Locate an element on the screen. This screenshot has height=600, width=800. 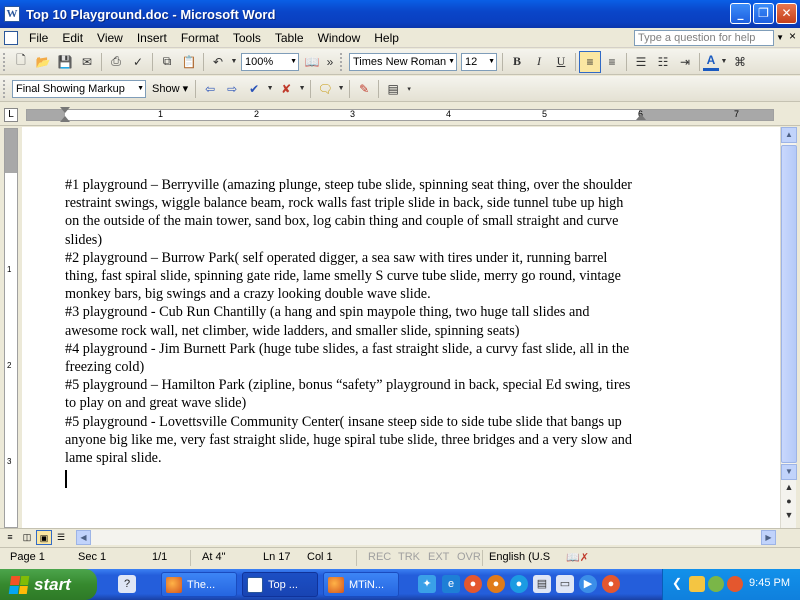
ask-dropdown-arrow-icon: ▼ is located at coordinates (780, 38).